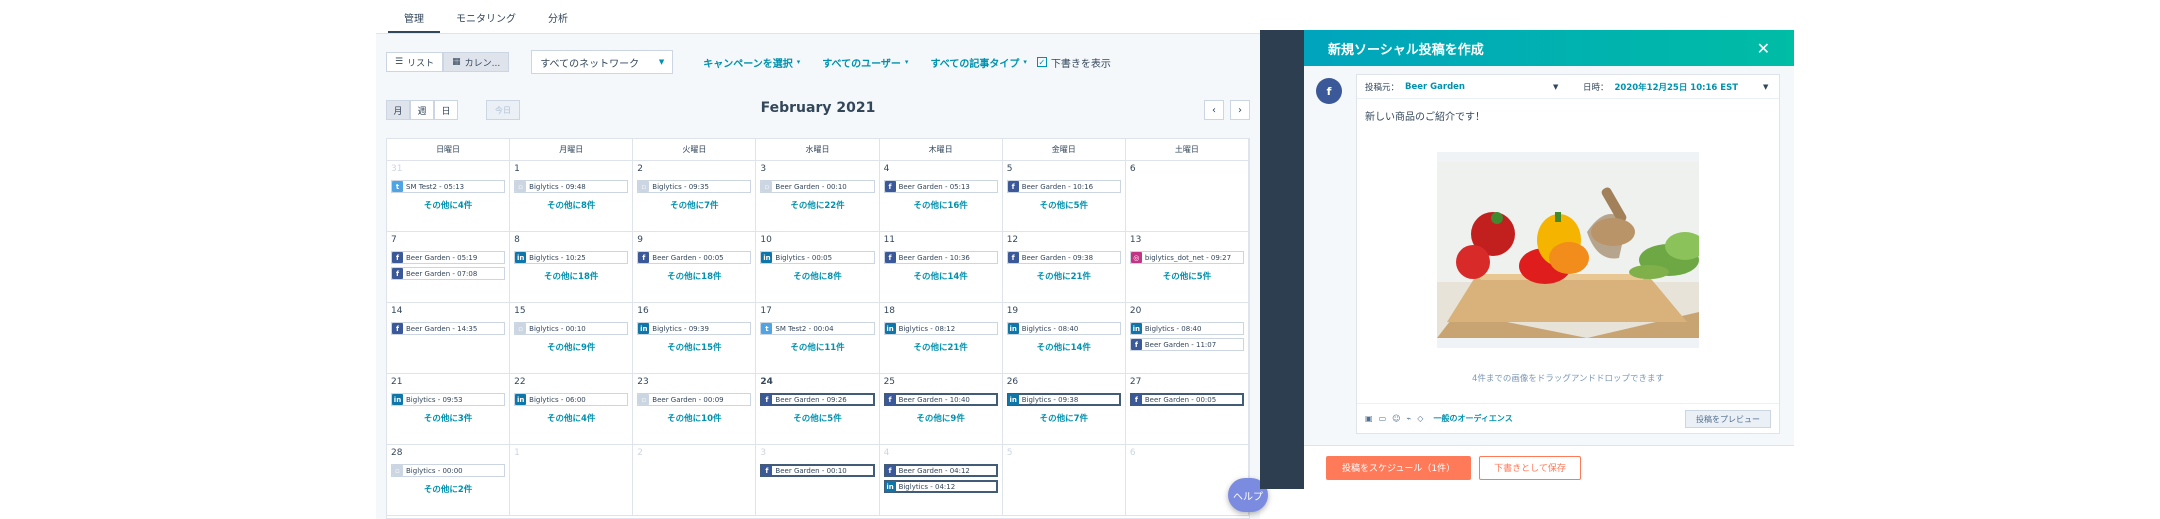 The width and height of the screenshot is (2160, 519). What do you see at coordinates (1073, 62) in the screenshot?
I see `show-drafts-checkbox: ✓ 下書きを表示` at bounding box center [1073, 62].